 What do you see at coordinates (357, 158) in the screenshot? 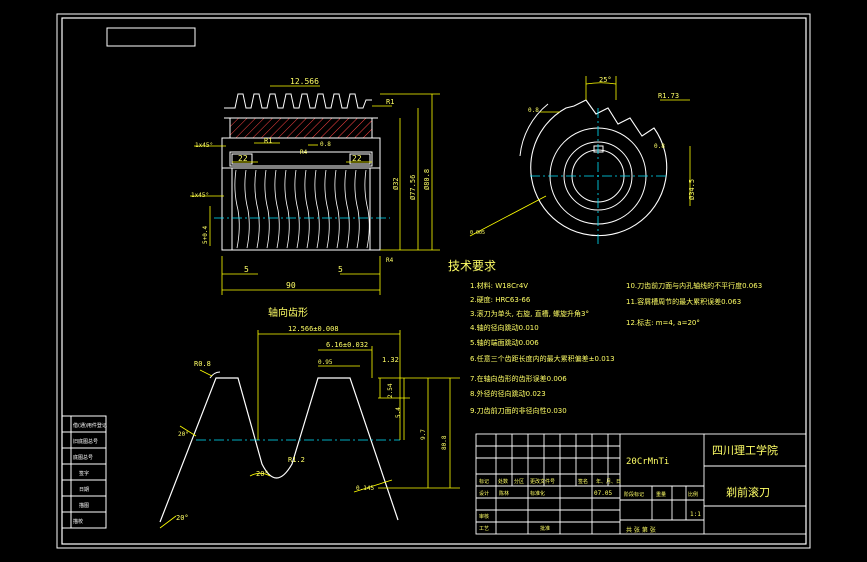
I see `len-22-right: 22` at bounding box center [357, 158].